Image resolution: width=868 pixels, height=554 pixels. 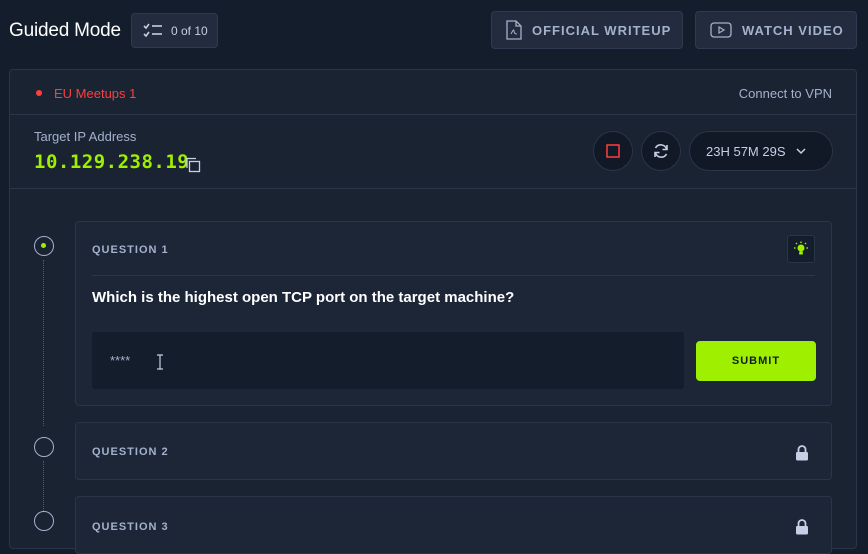 What do you see at coordinates (453, 525) in the screenshot?
I see `question-3-card: QUESTION 3` at bounding box center [453, 525].